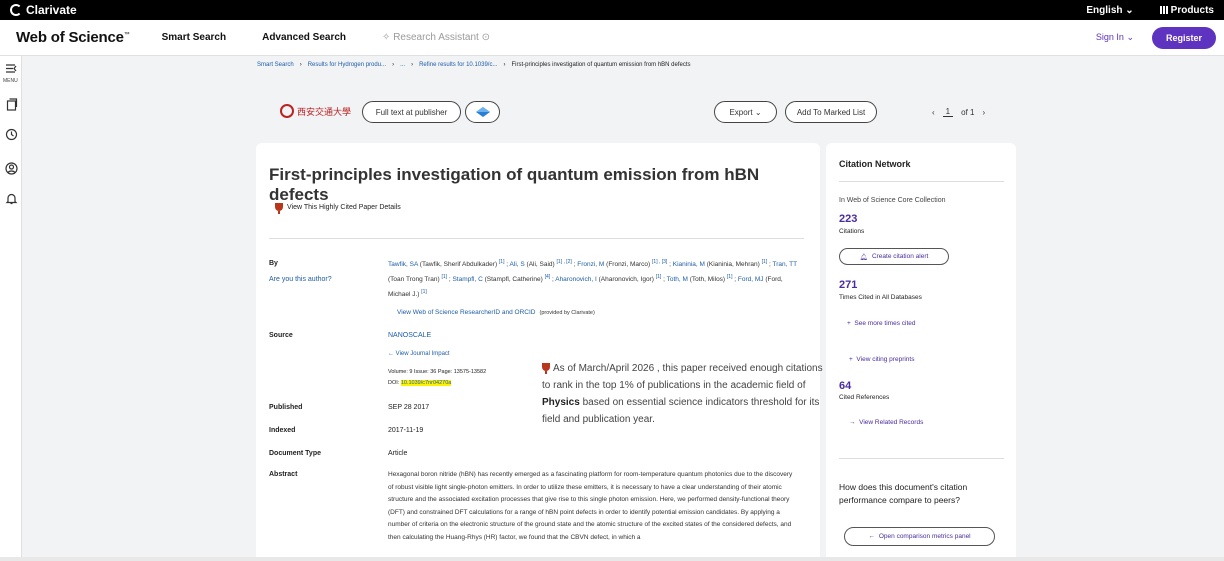 Image resolution: width=1224 pixels, height=561 pixels. I want to click on see-more-times-cited-link: + See more times cited, so click(881, 323).